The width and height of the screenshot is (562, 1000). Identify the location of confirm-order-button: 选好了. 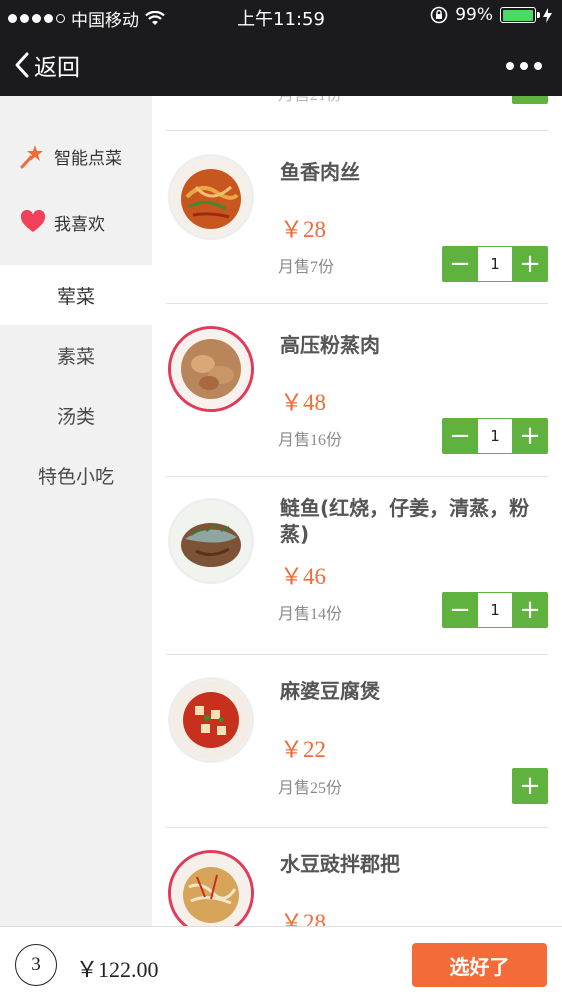
(479, 965).